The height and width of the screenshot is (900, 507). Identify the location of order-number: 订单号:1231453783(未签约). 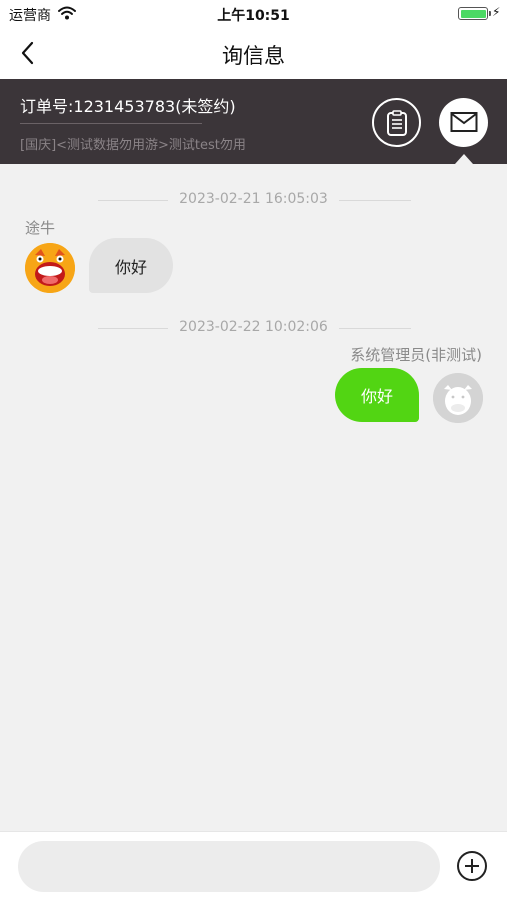
(128, 106).